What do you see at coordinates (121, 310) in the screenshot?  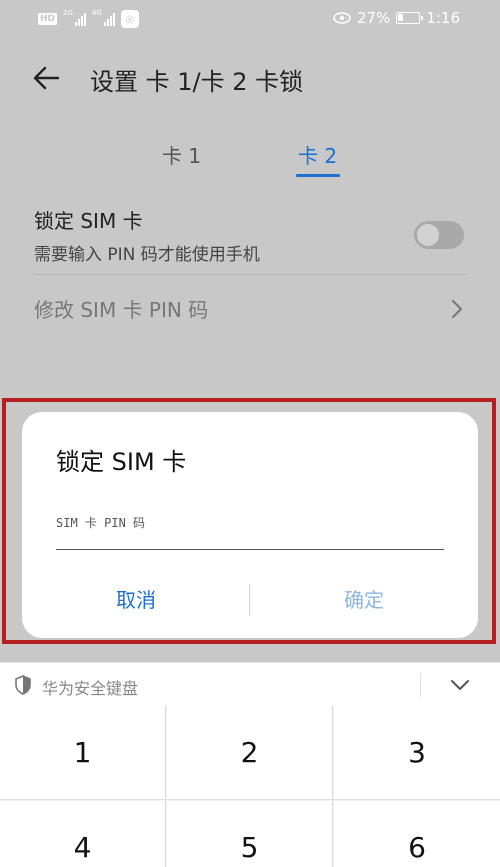 I see `change-pin-title: 修改 SIM 卡 PIN 码` at bounding box center [121, 310].